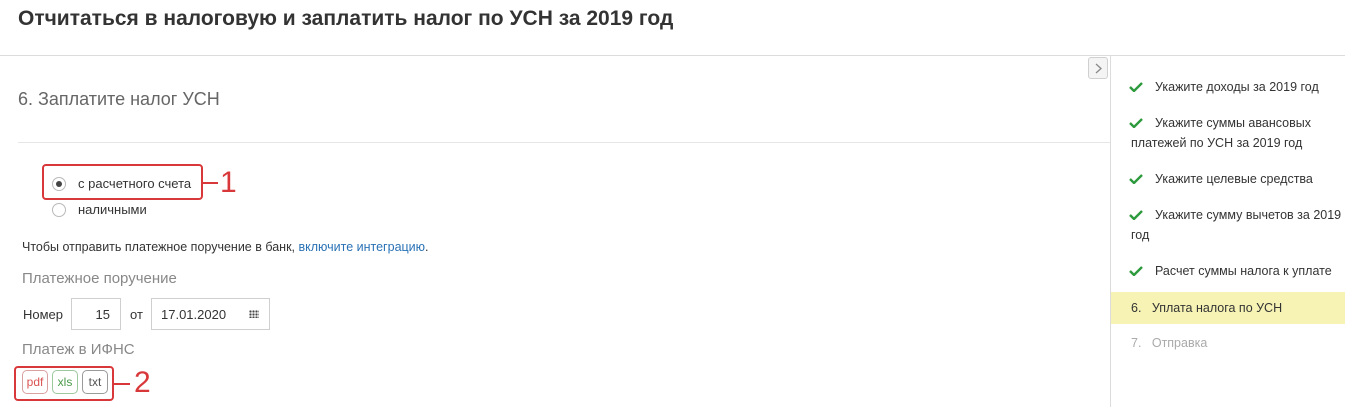 The width and height of the screenshot is (1345, 407). I want to click on number-input: 15, so click(96, 314).